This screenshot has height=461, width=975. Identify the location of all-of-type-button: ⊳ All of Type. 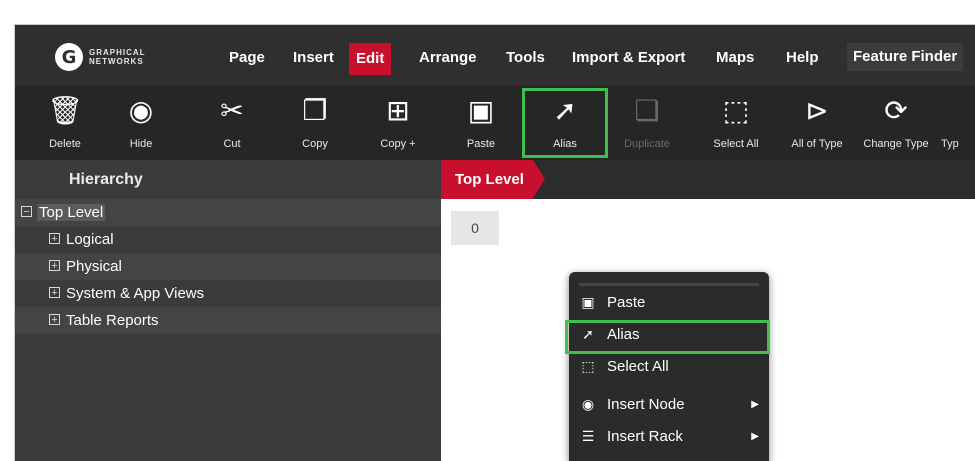
(817, 123).